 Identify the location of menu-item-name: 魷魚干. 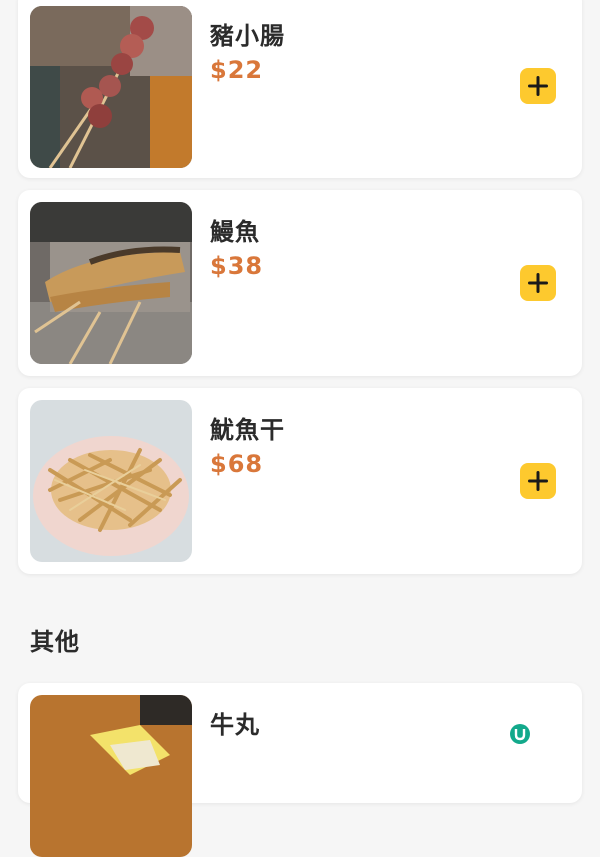
(247, 430).